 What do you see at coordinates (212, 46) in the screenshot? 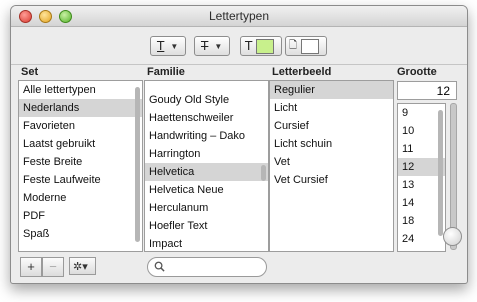
I see `strikethrough-popup-button: T ▼` at bounding box center [212, 46].